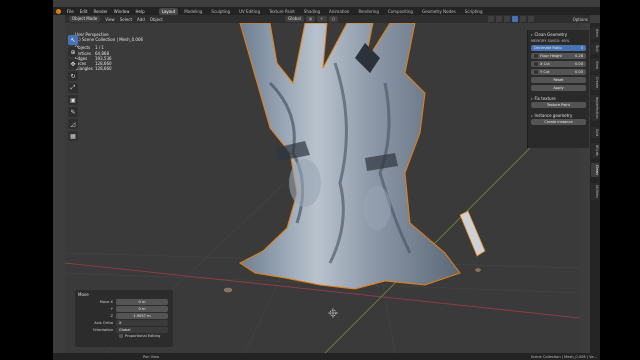 The width and height of the screenshot is (640, 360). What do you see at coordinates (339, 11) in the screenshot?
I see `tab-animation: Animation` at bounding box center [339, 11].